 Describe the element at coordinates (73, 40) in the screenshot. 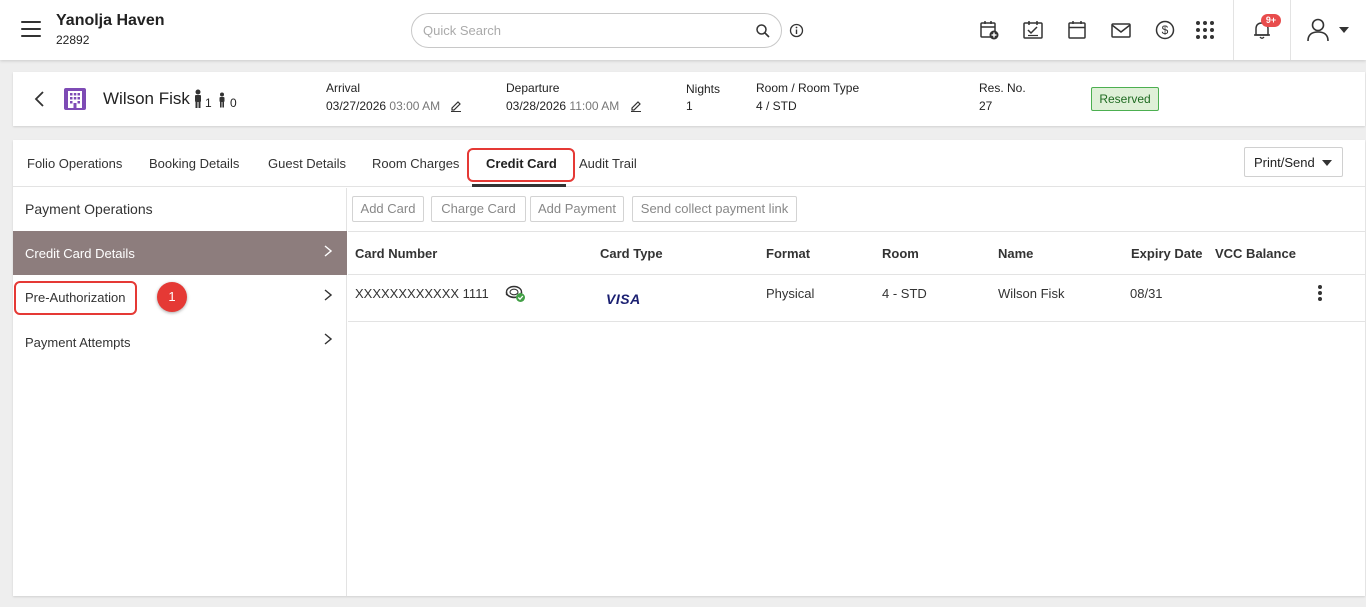

I see `property-id: 22892` at that location.